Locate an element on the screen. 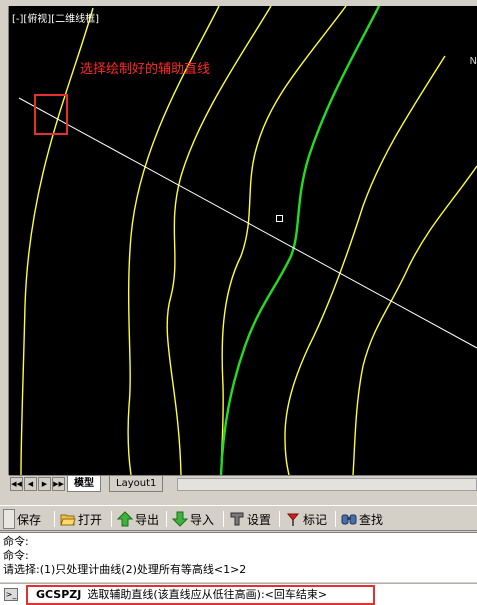  arrow-up-icon is located at coordinates (125, 519).